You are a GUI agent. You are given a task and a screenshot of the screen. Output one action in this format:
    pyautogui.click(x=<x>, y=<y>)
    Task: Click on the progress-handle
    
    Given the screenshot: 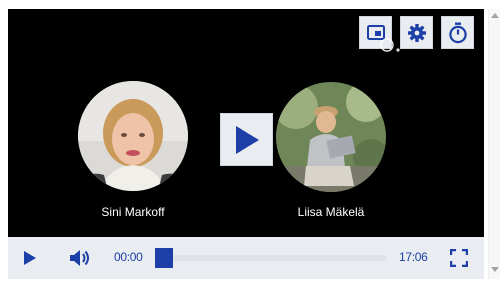 What is the action you would take?
    pyautogui.click(x=164, y=258)
    